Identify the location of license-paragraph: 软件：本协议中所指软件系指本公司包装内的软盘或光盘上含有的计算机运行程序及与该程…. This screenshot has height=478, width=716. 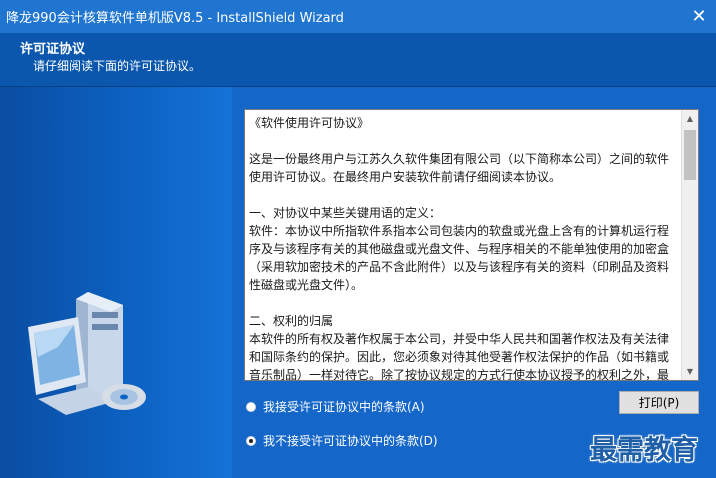
(459, 258).